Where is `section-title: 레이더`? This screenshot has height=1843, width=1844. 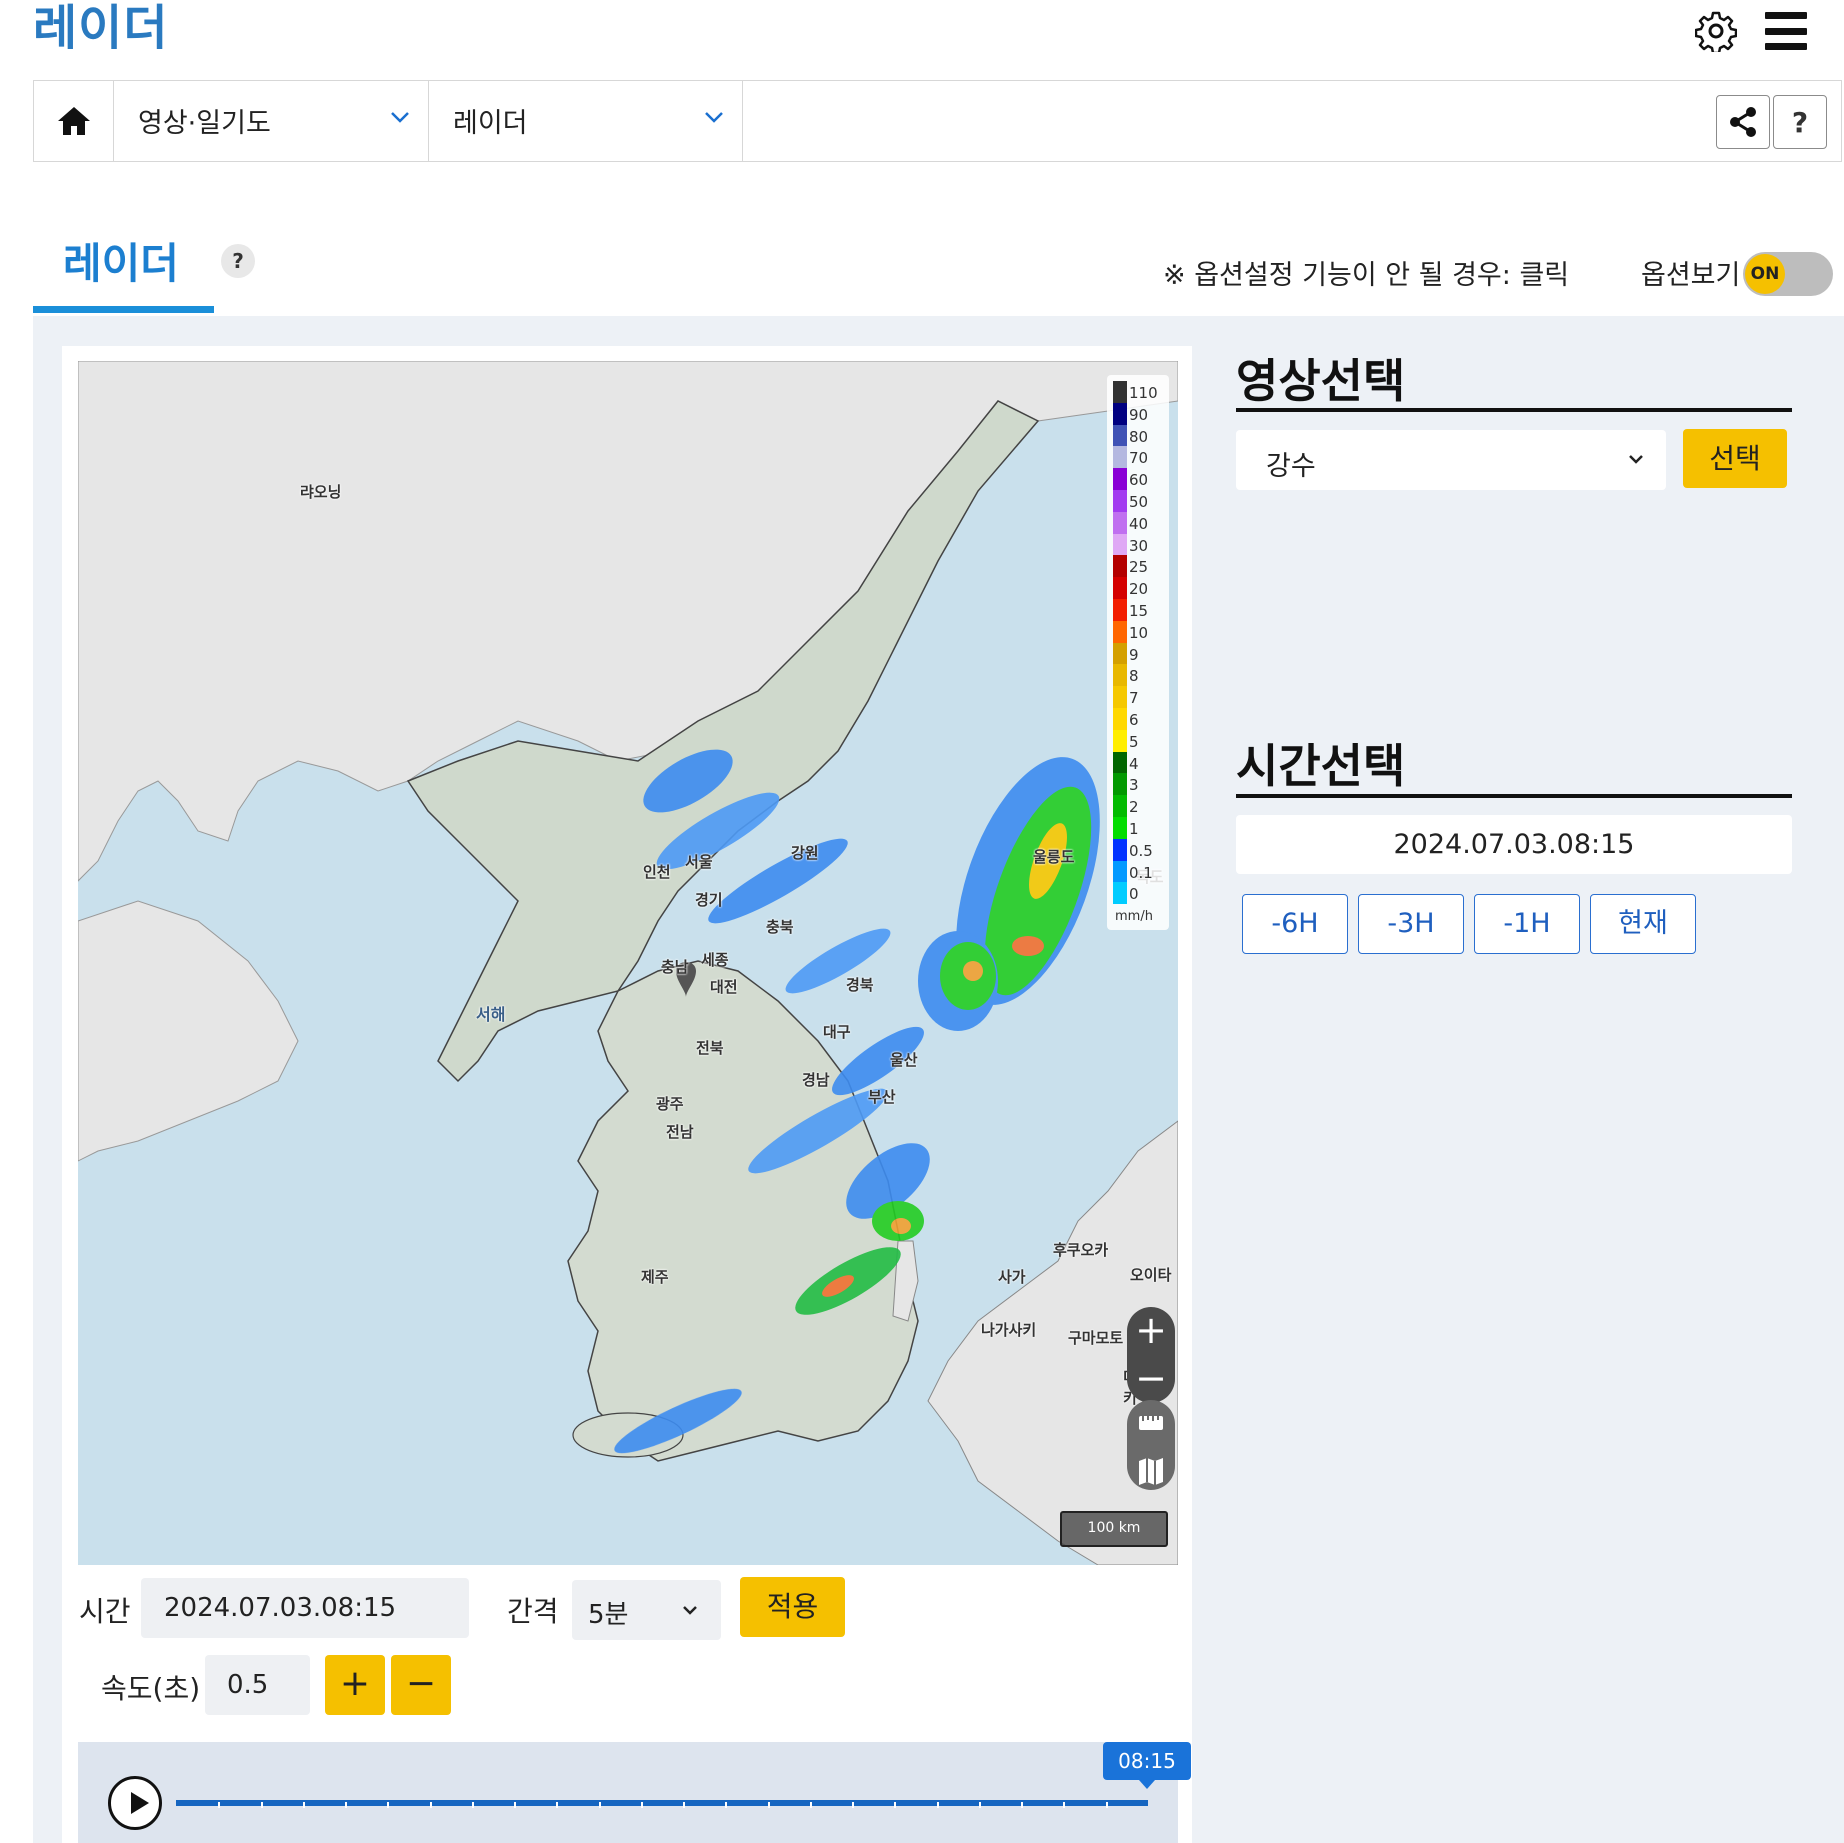 section-title: 레이더 is located at coordinates (121, 263).